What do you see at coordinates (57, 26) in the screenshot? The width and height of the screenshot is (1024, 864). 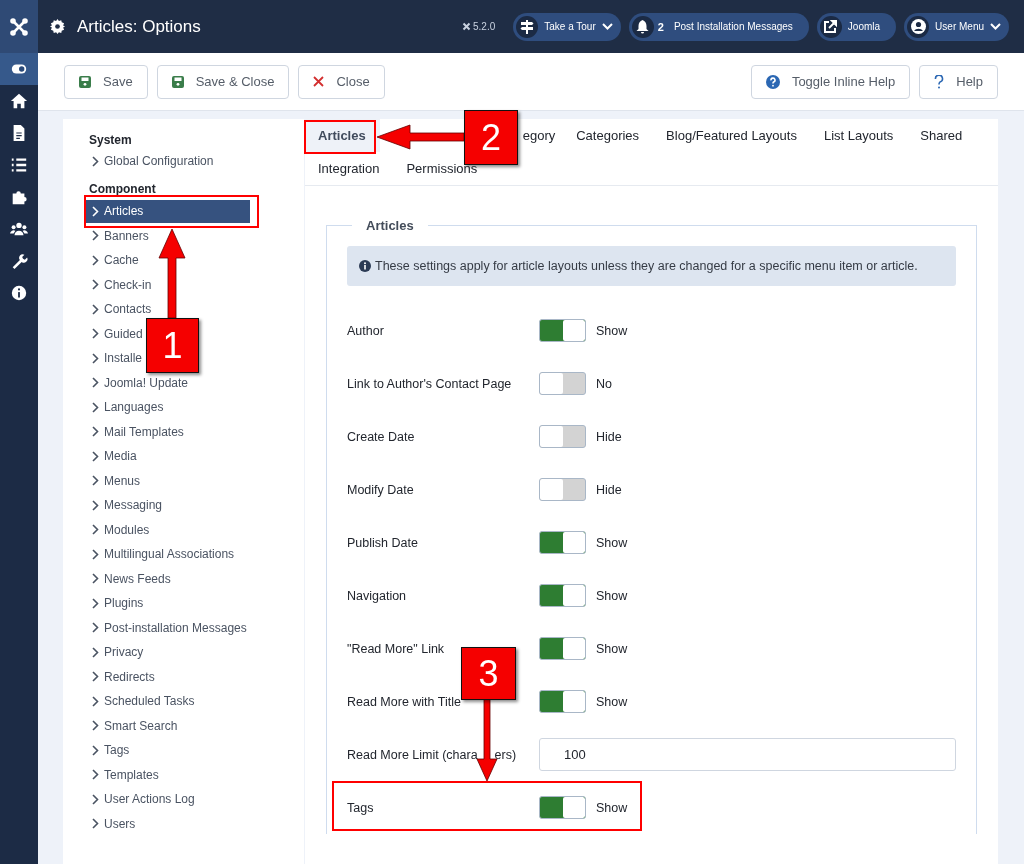 I see `gear-icon` at bounding box center [57, 26].